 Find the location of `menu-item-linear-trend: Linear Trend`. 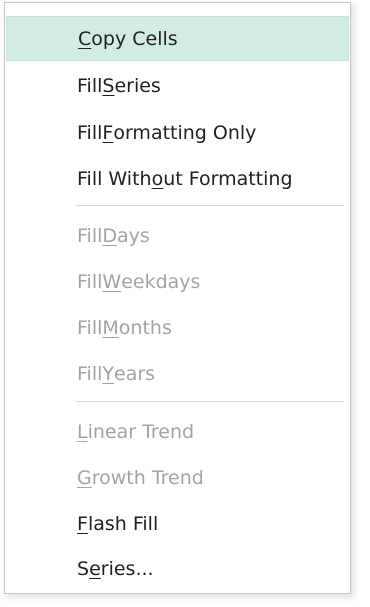

menu-item-linear-trend: Linear Trend is located at coordinates (177, 431).